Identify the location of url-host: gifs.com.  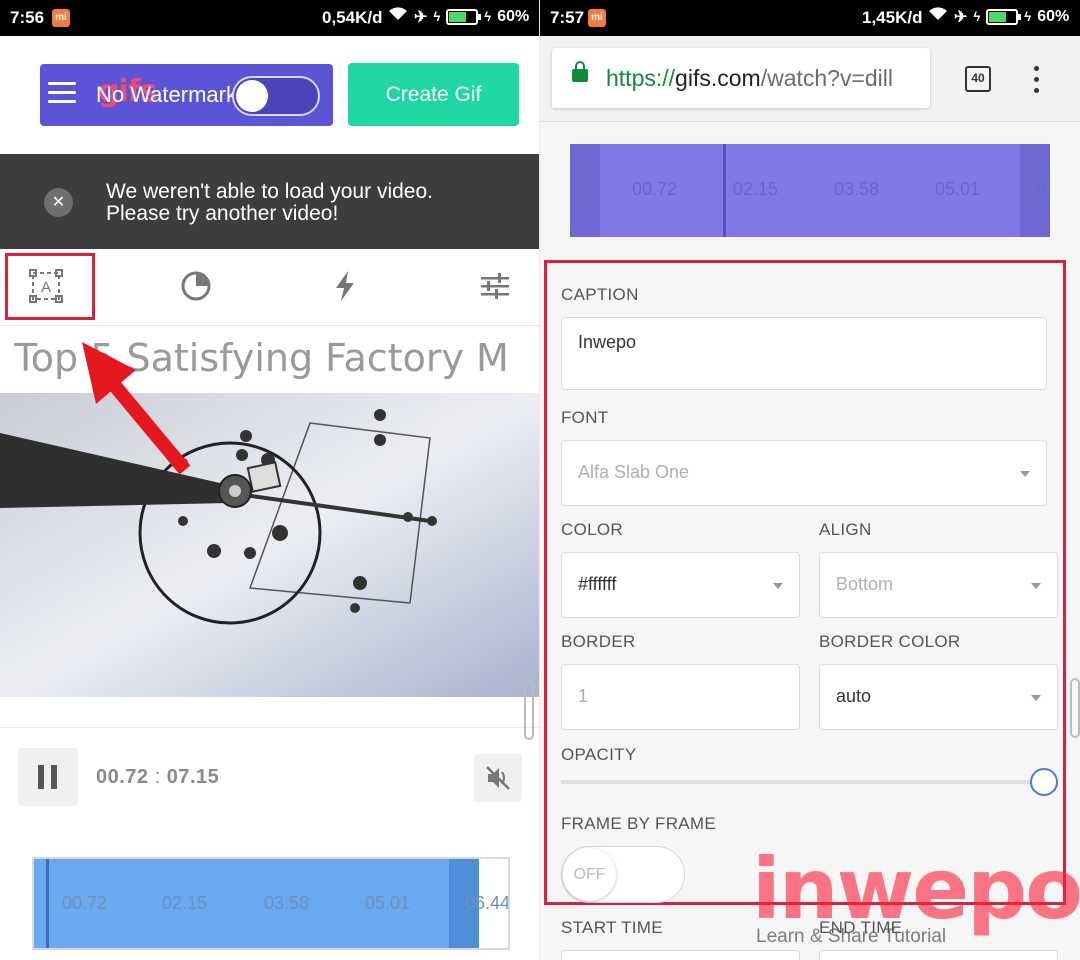
(718, 78).